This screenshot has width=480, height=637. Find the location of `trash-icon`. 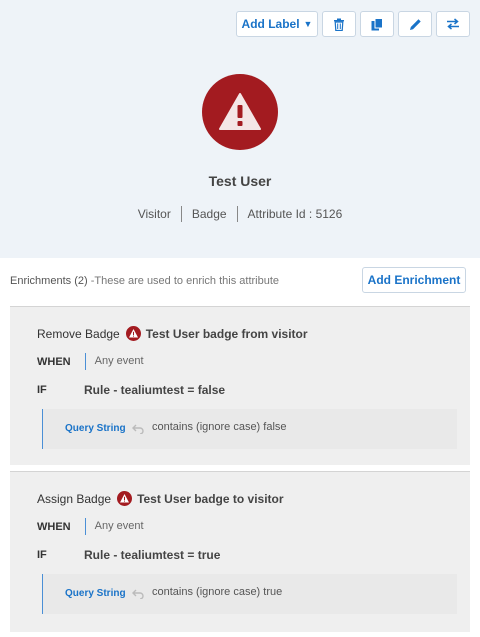

trash-icon is located at coordinates (339, 24).